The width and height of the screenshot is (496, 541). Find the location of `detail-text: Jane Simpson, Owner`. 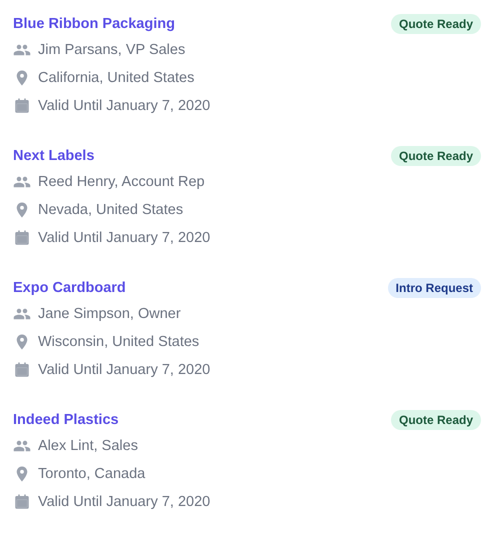

detail-text: Jane Simpson, Owner is located at coordinates (109, 314).